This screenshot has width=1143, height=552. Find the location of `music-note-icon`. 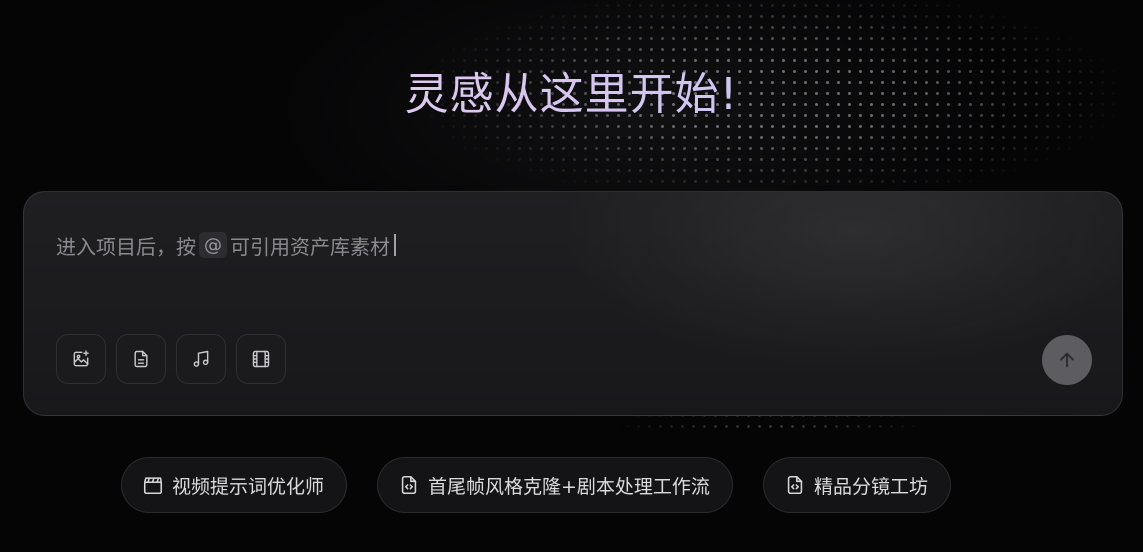

music-note-icon is located at coordinates (201, 358).